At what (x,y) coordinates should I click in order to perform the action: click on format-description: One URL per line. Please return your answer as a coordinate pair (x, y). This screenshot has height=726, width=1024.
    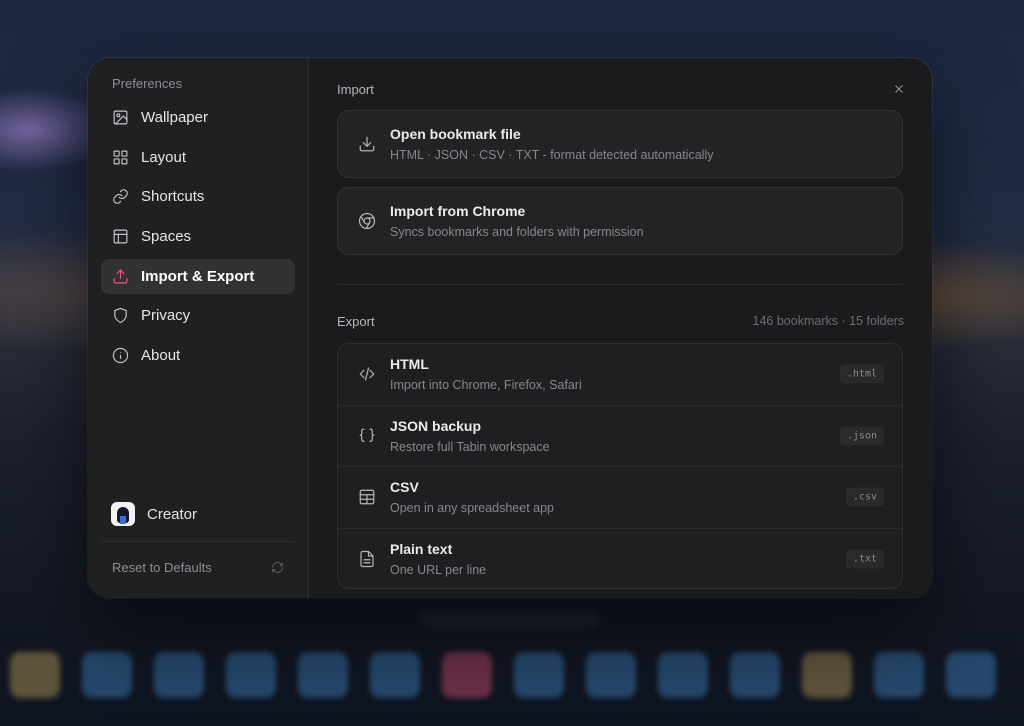
    Looking at the image, I should click on (438, 570).